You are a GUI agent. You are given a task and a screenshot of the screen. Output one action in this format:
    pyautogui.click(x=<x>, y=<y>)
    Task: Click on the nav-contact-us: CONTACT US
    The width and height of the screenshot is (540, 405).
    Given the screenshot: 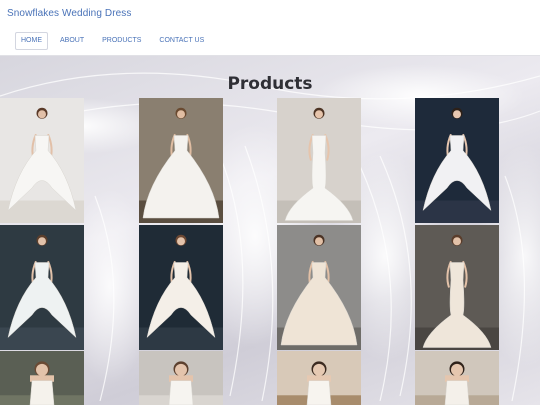 What is the action you would take?
    pyautogui.click(x=181, y=41)
    